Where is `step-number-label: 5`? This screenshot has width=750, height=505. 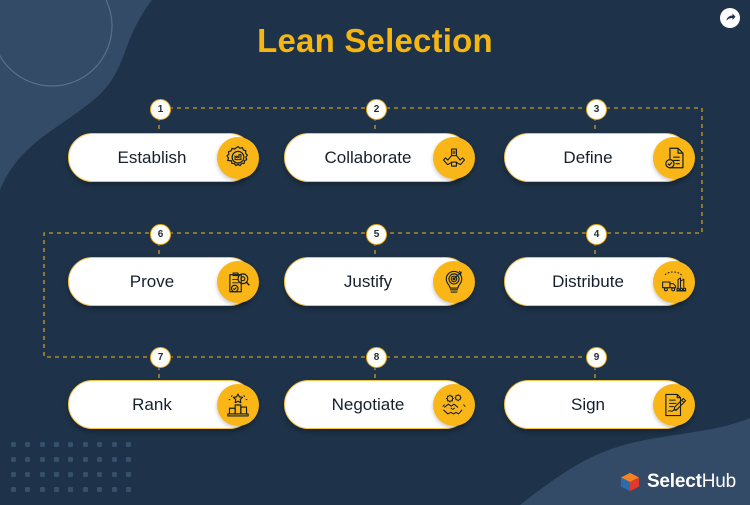
step-number-label: 5 is located at coordinates (376, 234).